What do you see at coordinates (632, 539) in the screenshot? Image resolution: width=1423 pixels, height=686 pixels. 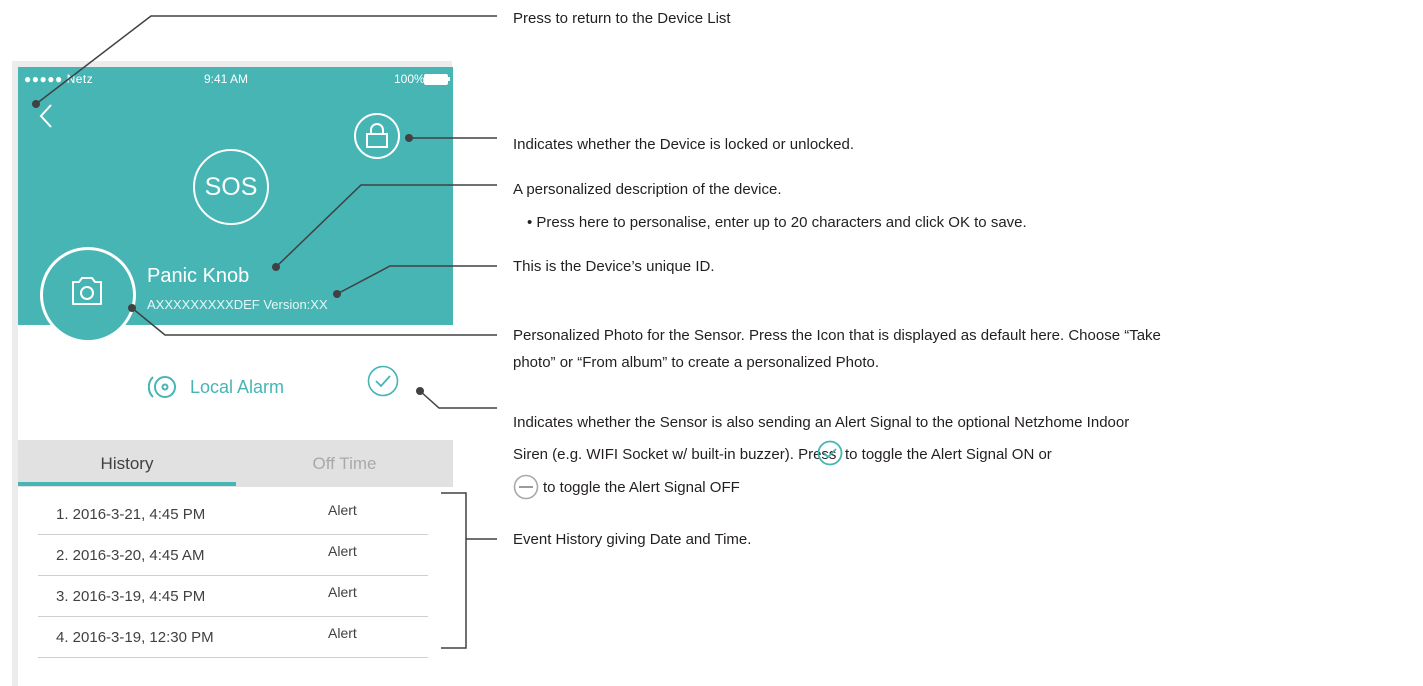 I see `callout-history: Event History giving Date and Time.` at bounding box center [632, 539].